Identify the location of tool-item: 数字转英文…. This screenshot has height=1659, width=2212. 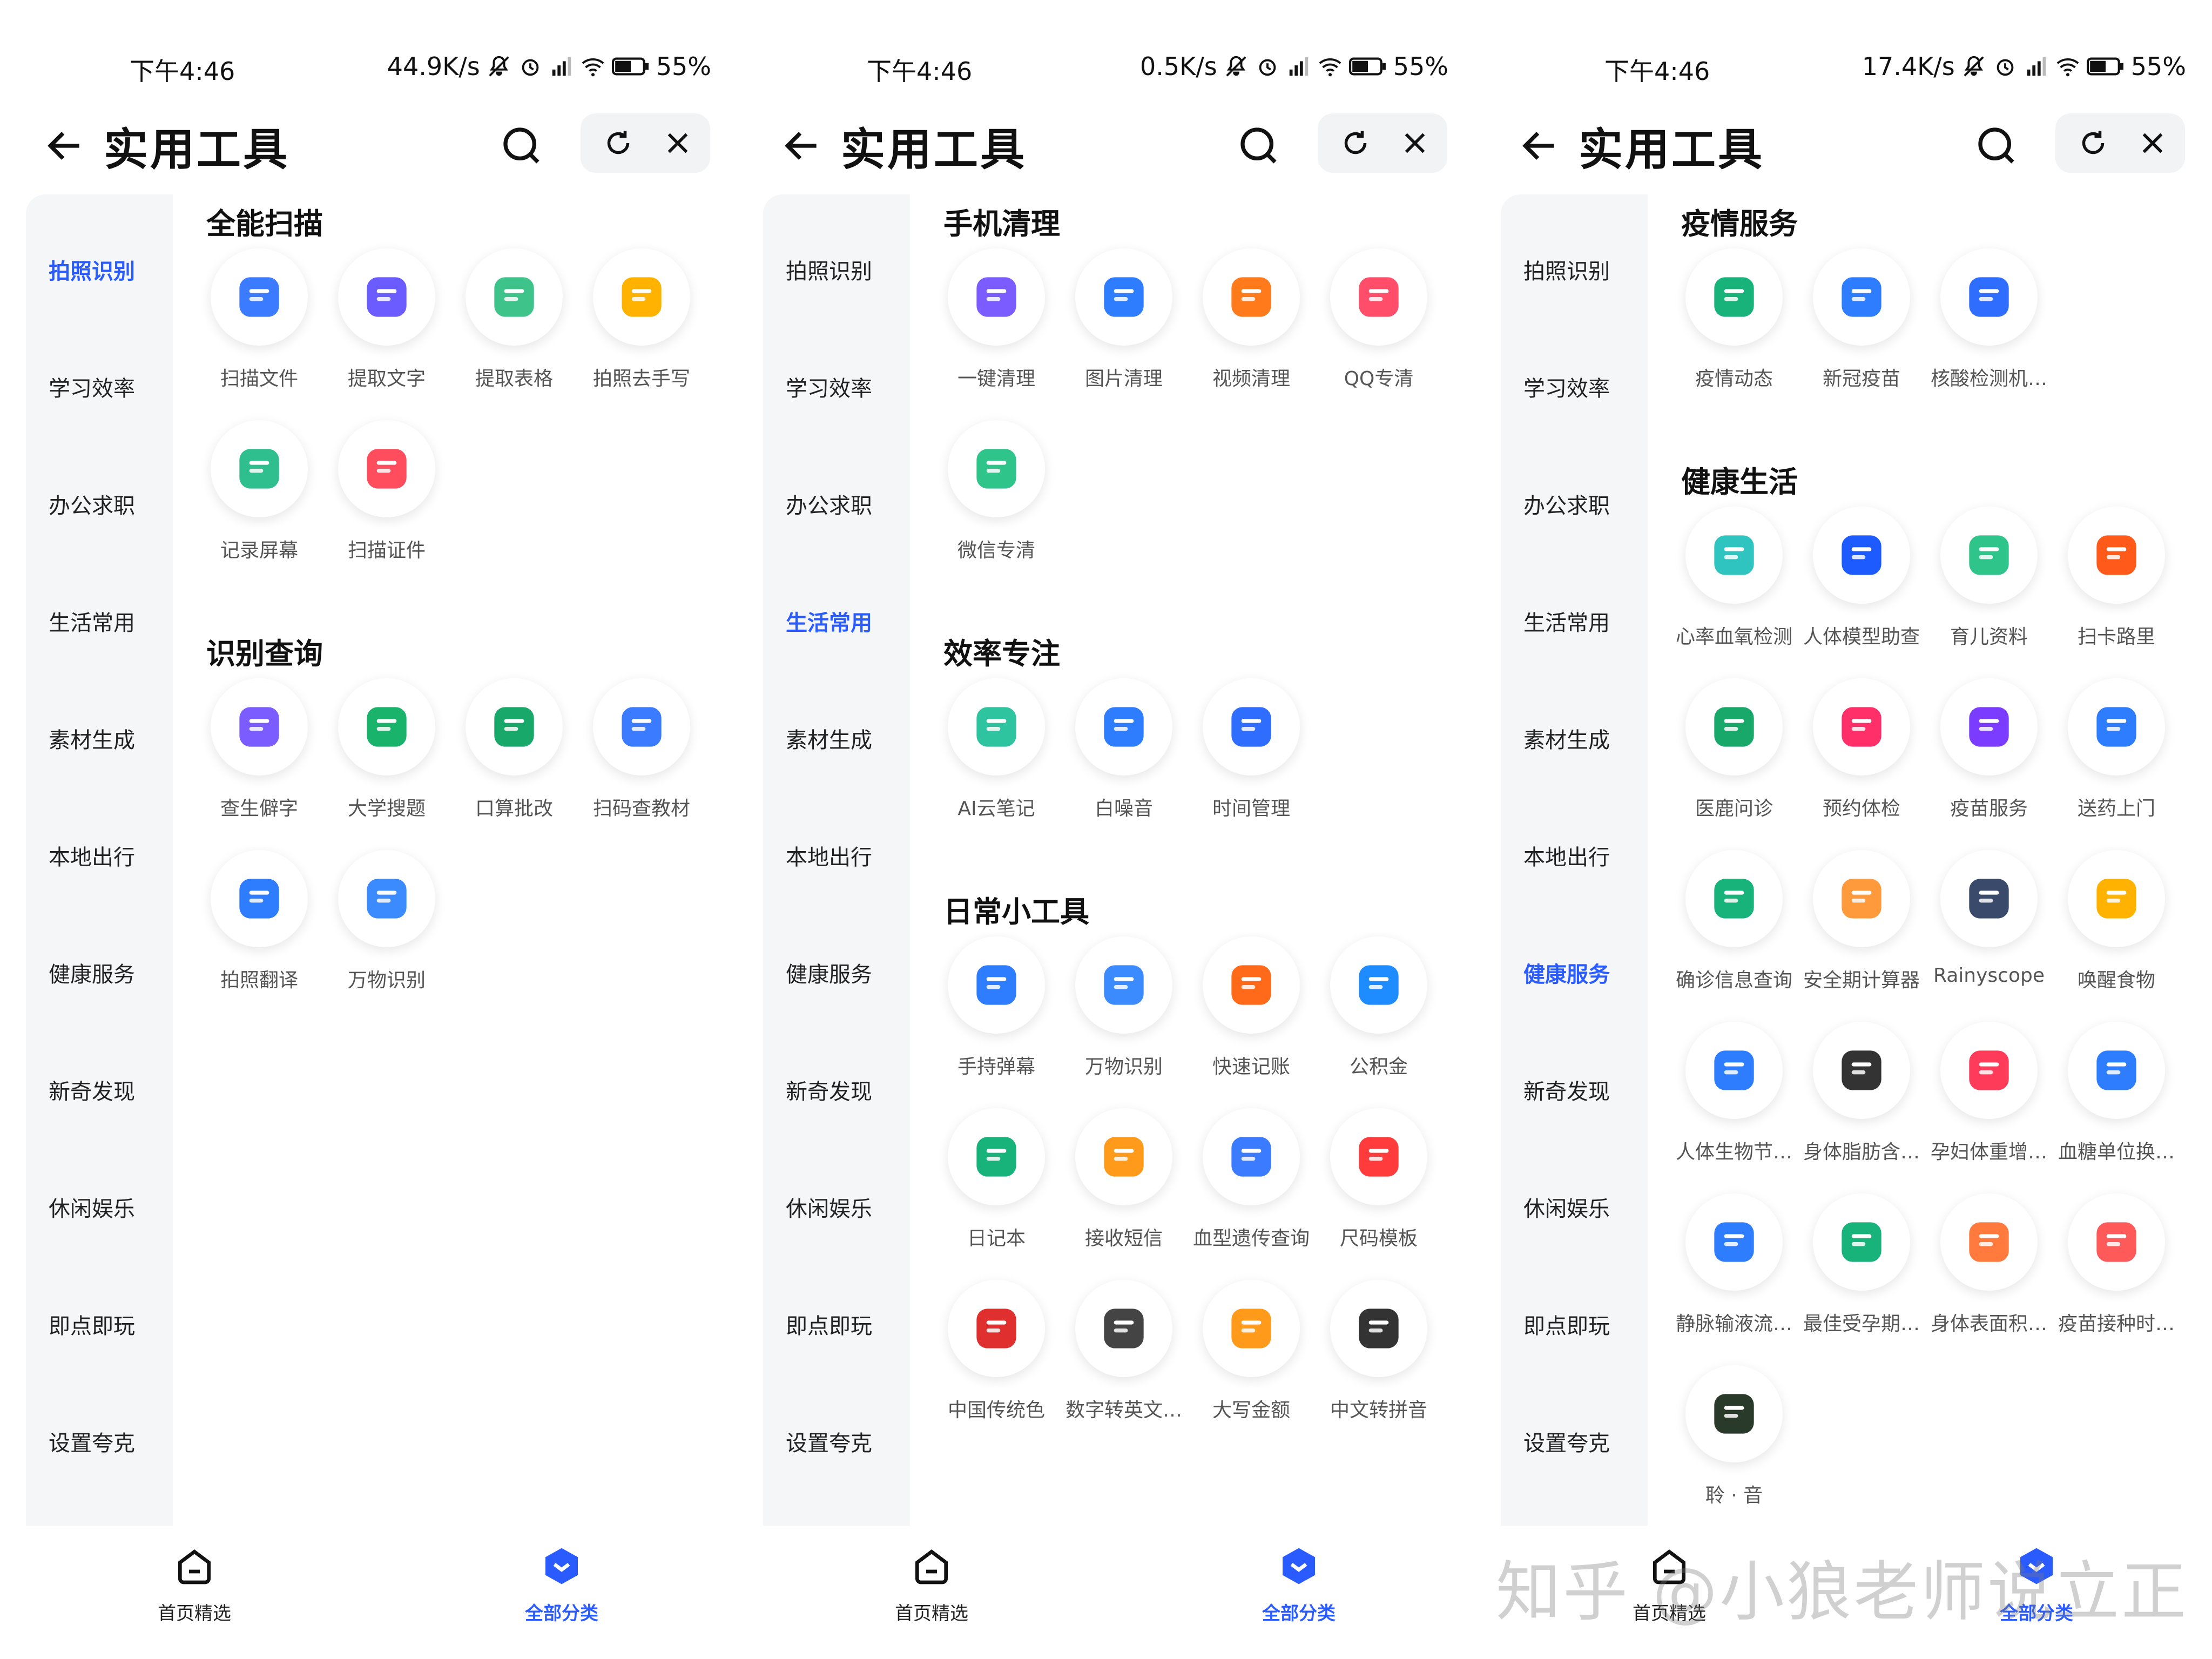
(1124, 1361).